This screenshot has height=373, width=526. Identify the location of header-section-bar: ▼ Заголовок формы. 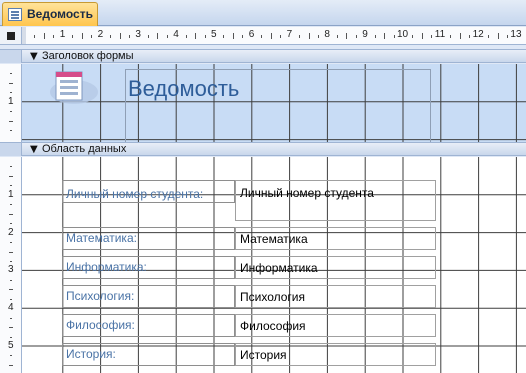
(274, 56).